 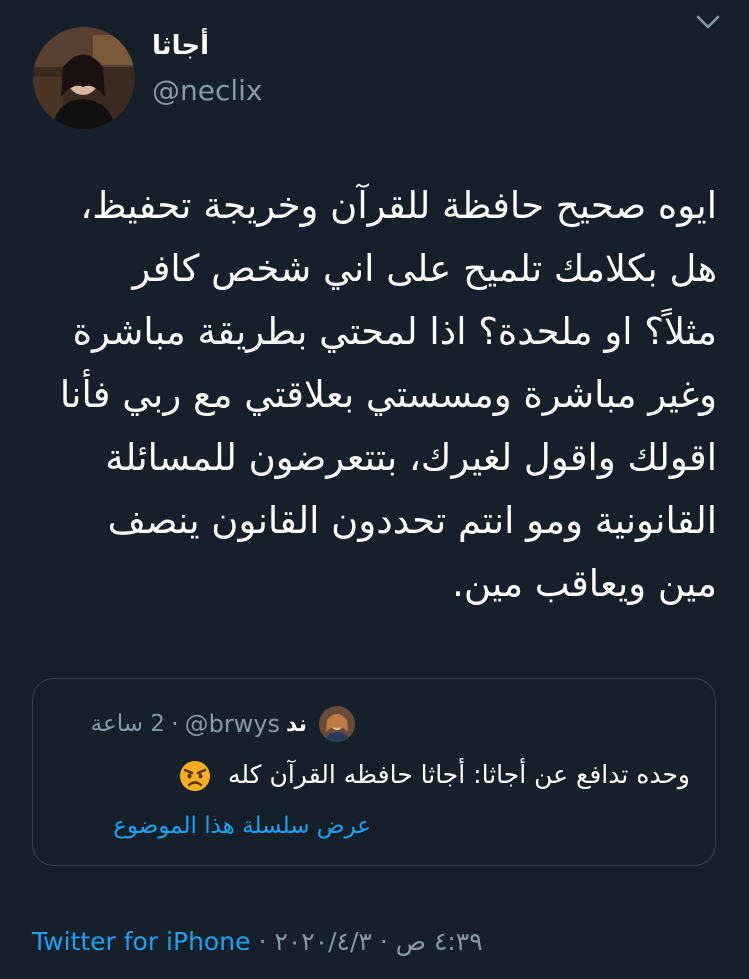 I want to click on tweet-text-line: مين ويعاقب مين., so click(x=584, y=583).